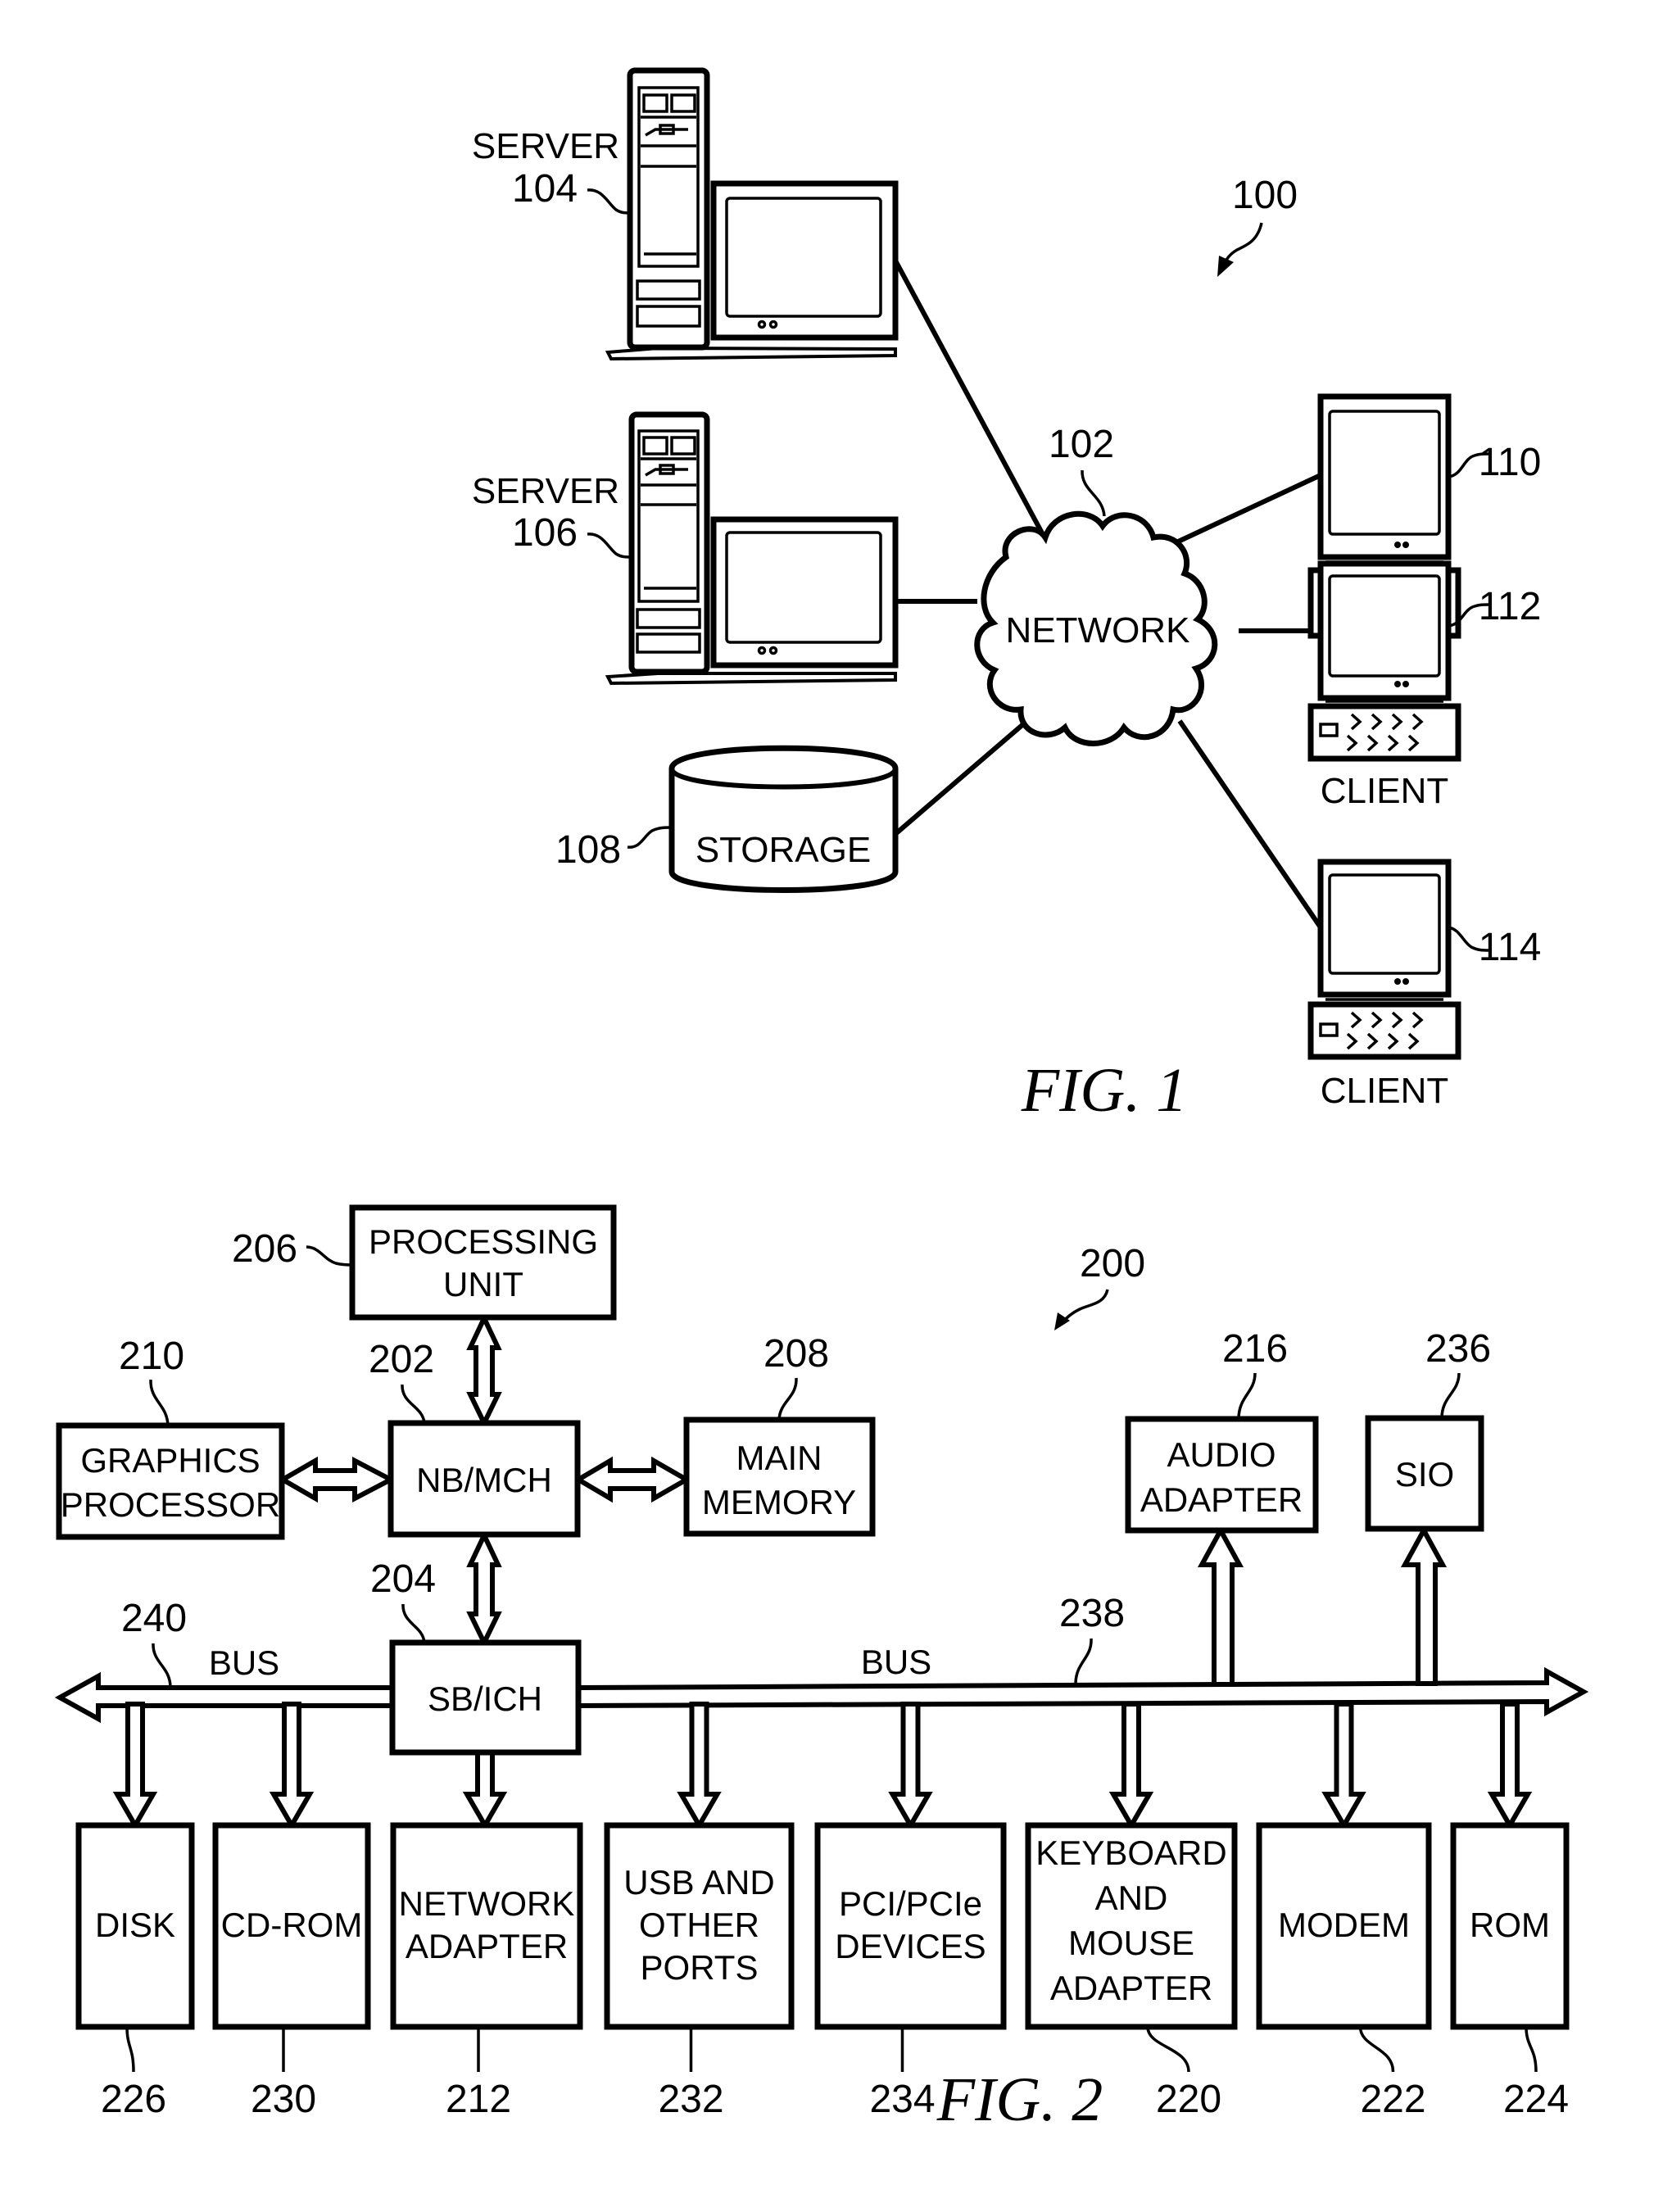  Describe the element at coordinates (1221, 1499) in the screenshot. I see `audio-adapter-label-line2: ADAPTER` at that location.